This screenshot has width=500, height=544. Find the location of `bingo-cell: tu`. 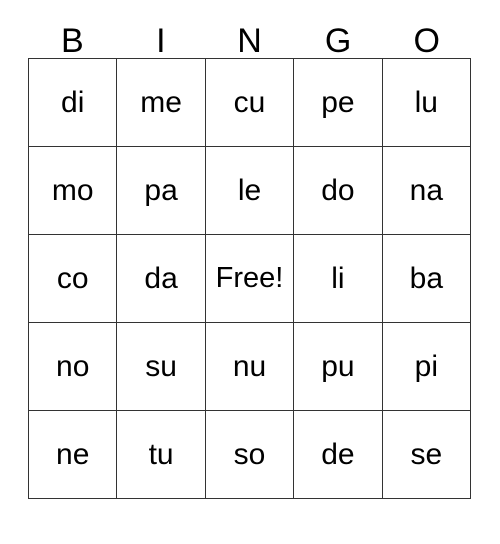

bingo-cell: tu is located at coordinates (161, 455).